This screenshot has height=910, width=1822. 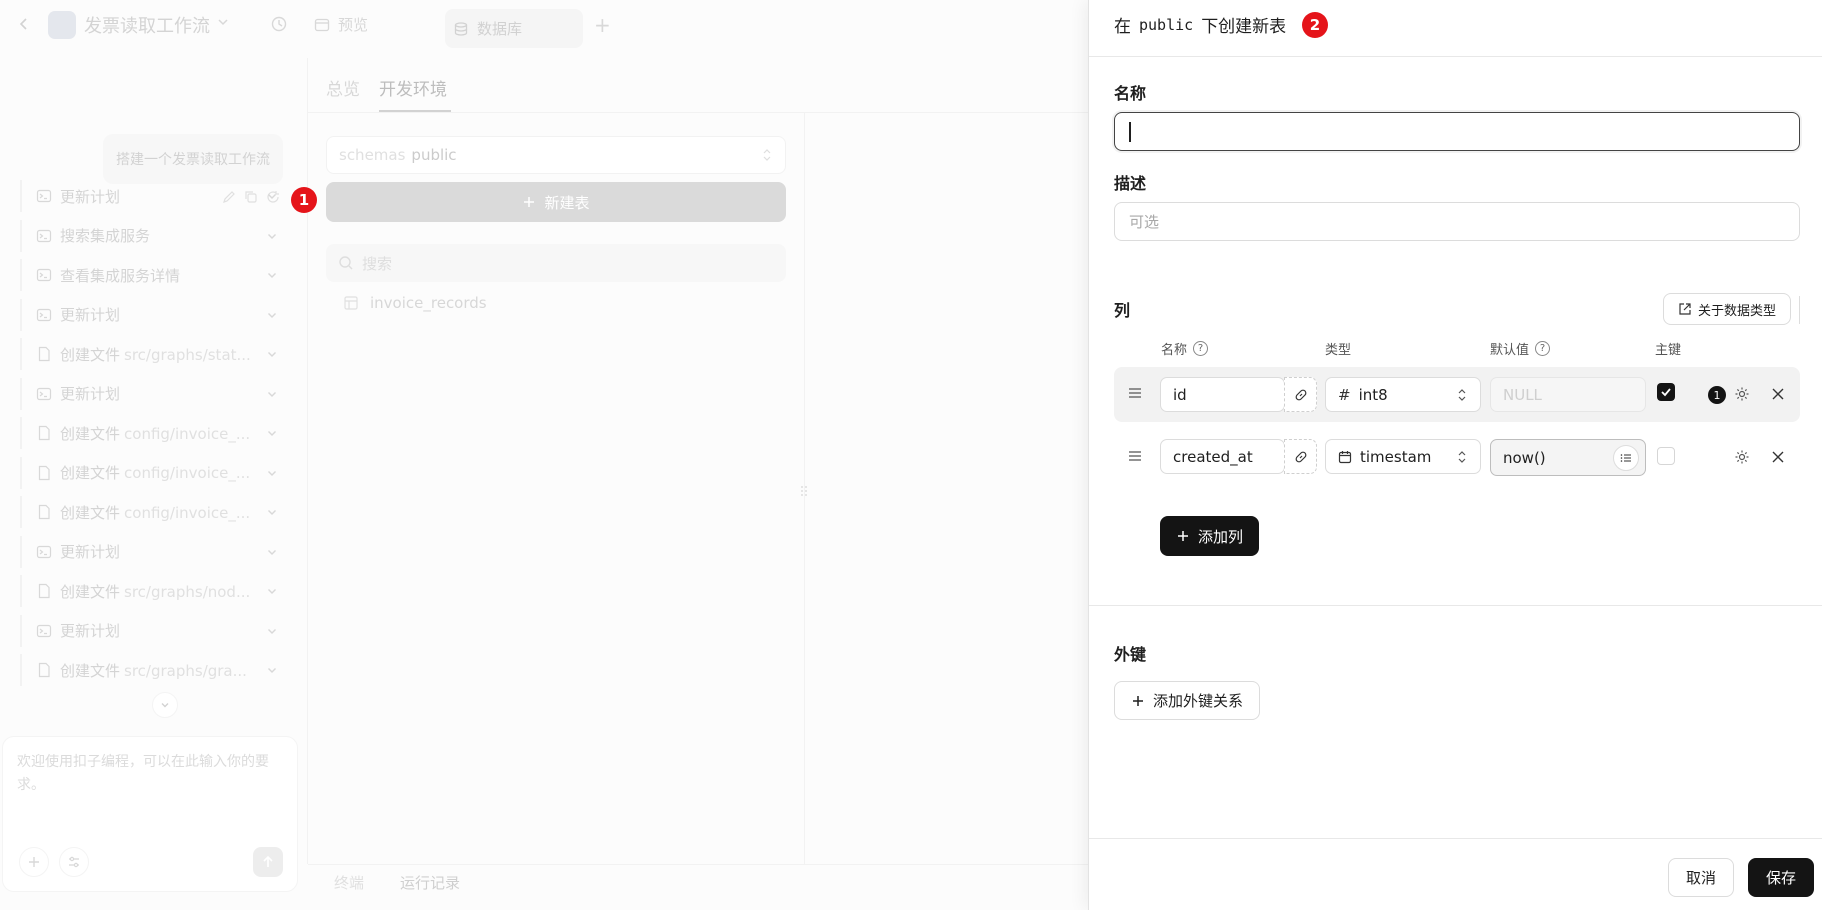 What do you see at coordinates (804, 491) in the screenshot?
I see `resize-handle` at bounding box center [804, 491].